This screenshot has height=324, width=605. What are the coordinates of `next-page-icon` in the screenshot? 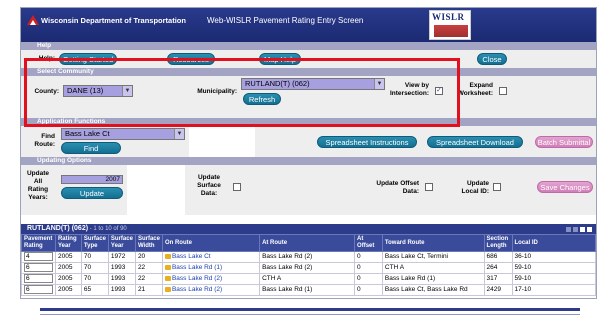 It's located at (582, 229).